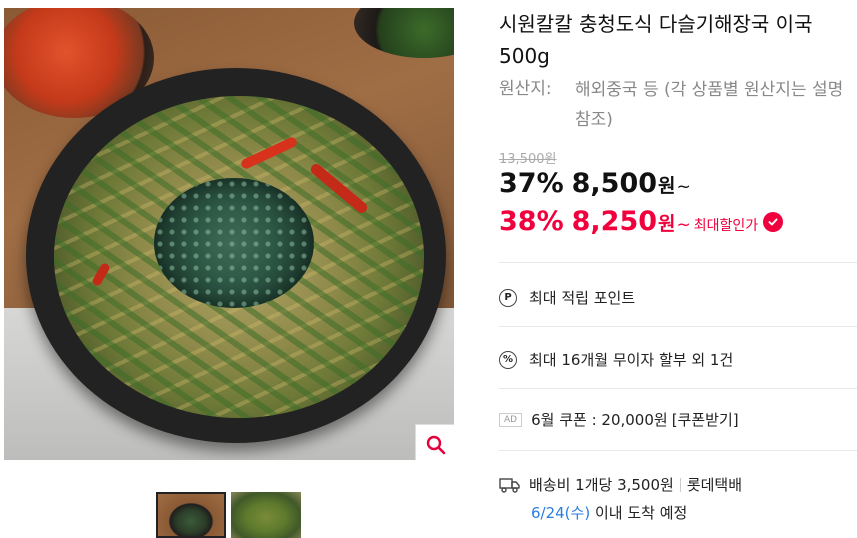 The height and width of the screenshot is (538, 857). Describe the element at coordinates (528, 159) in the screenshot. I see `original-price: 13,500원` at that location.